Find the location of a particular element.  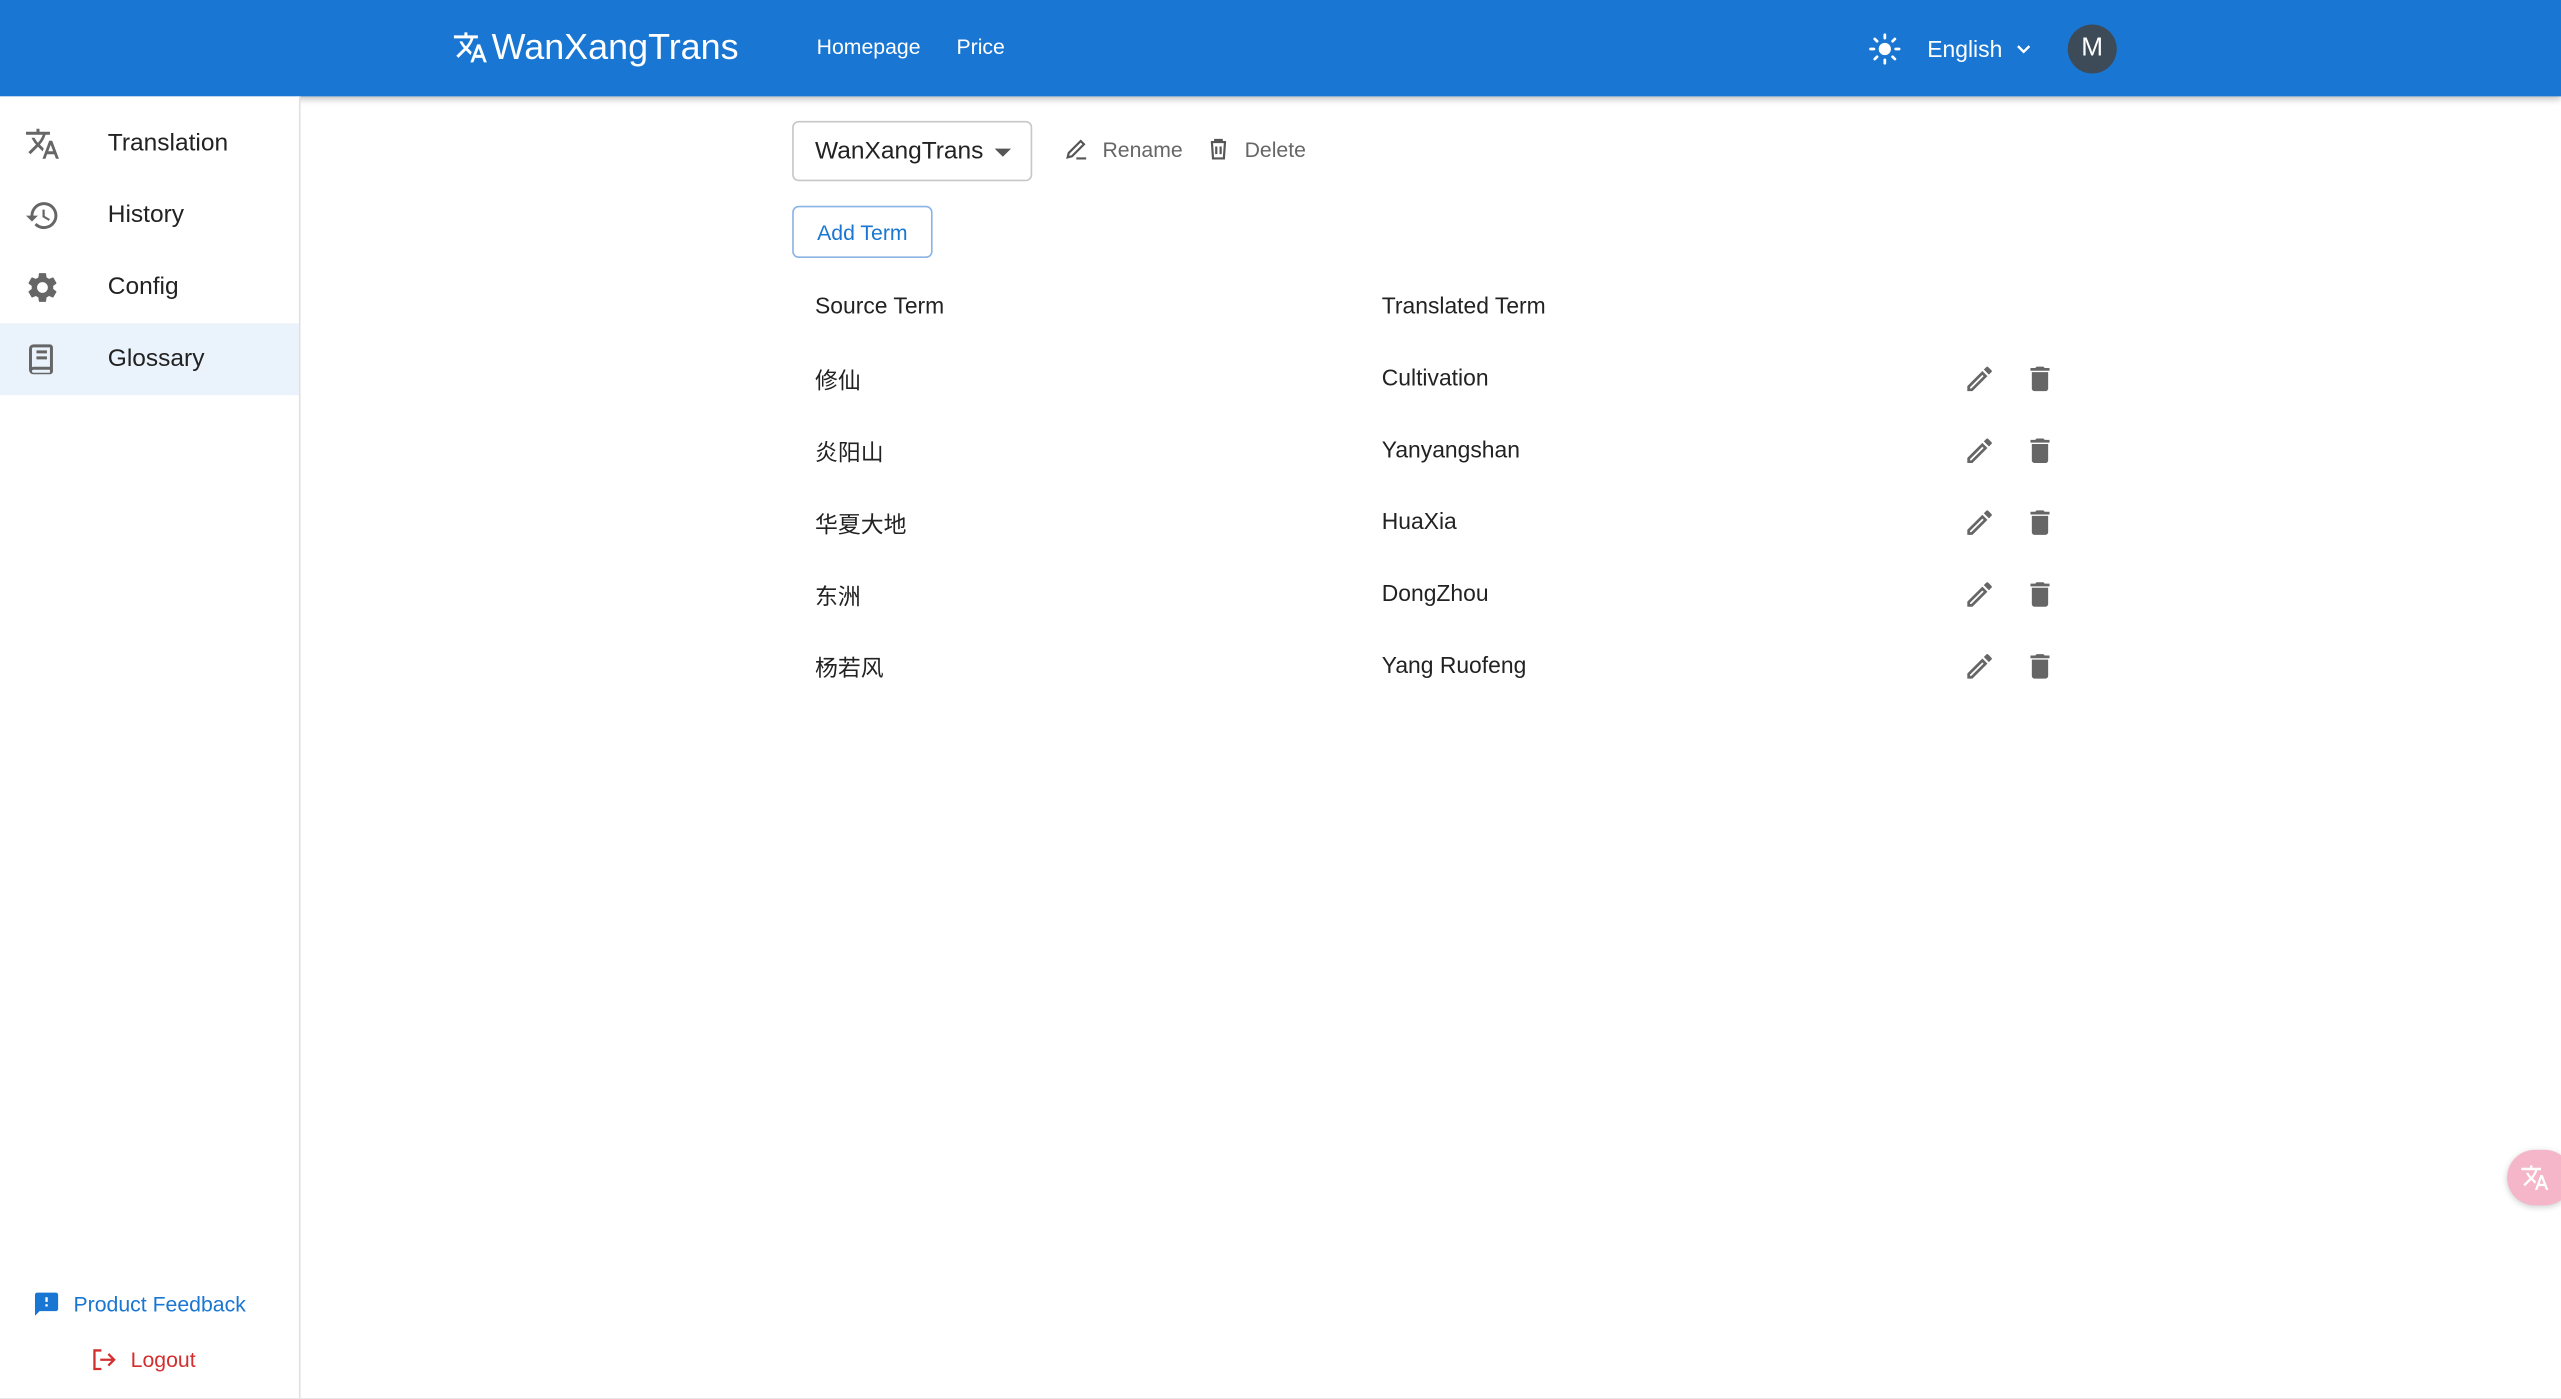

glossary-select: WanXangTrans is located at coordinates (912, 151).